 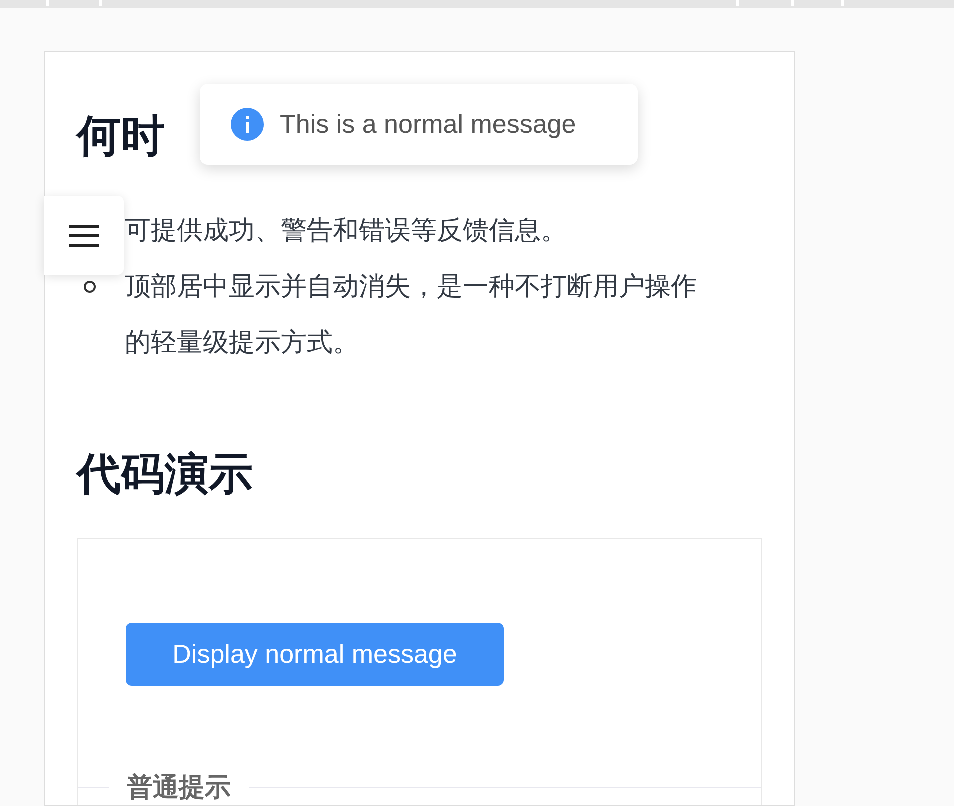 I want to click on info-icon, so click(x=247, y=124).